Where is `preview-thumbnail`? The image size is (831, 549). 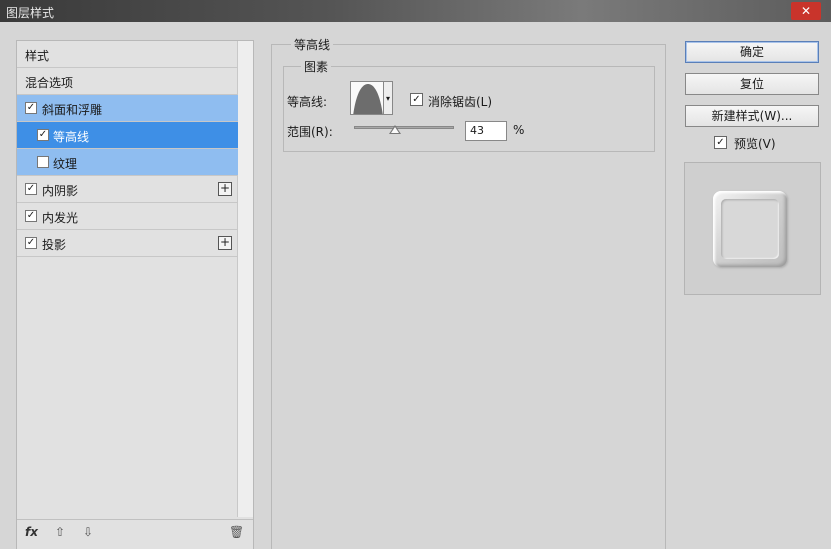
preview-thumbnail is located at coordinates (750, 229).